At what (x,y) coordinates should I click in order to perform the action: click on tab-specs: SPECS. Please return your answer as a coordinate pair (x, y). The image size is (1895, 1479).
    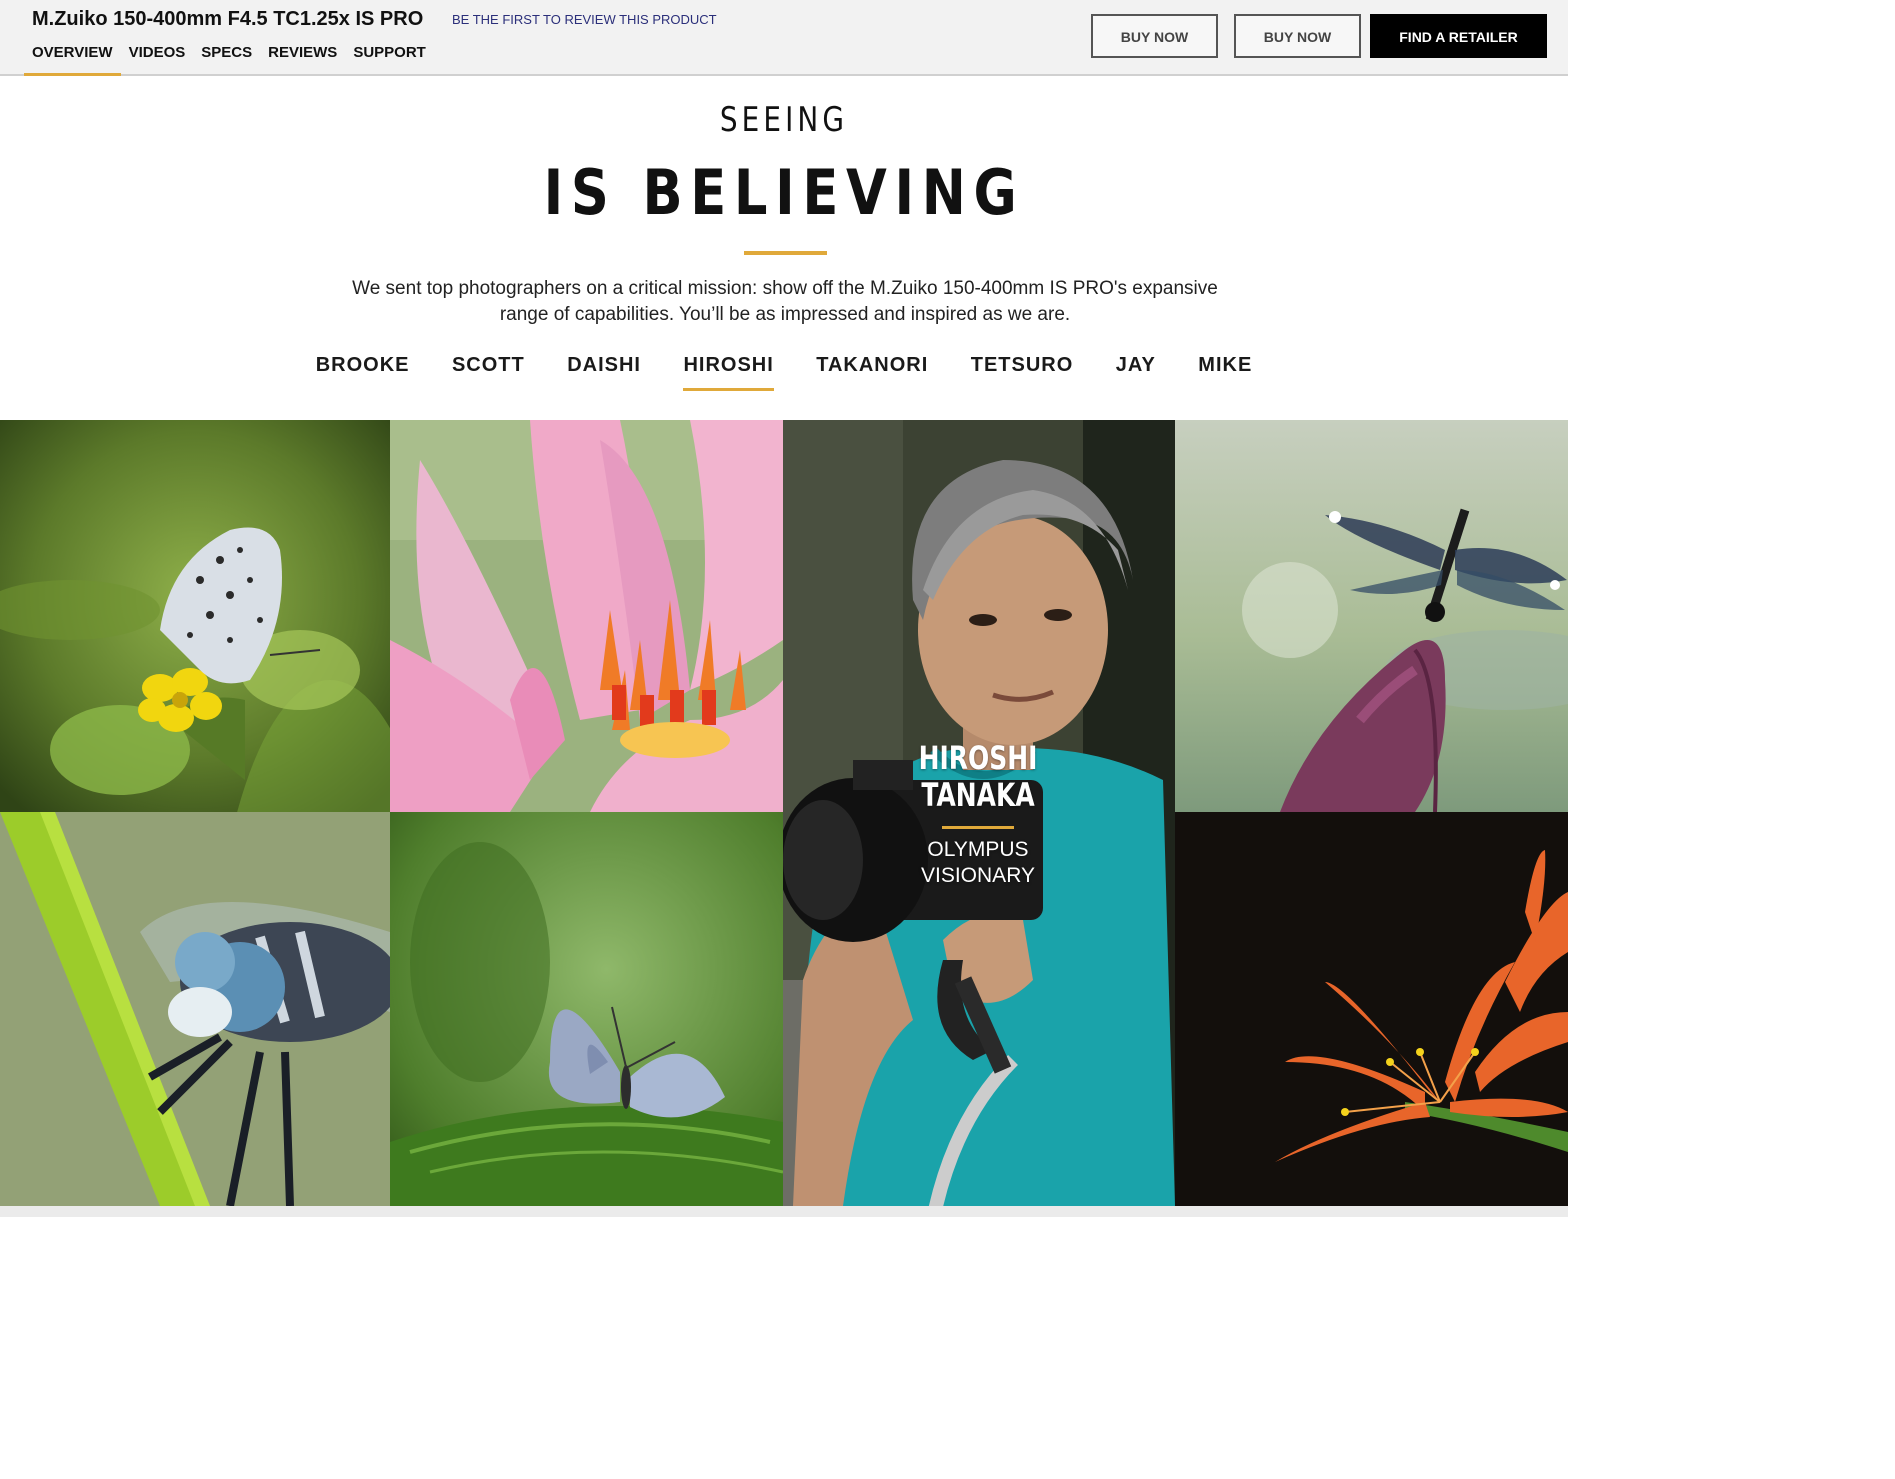
    Looking at the image, I should click on (226, 58).